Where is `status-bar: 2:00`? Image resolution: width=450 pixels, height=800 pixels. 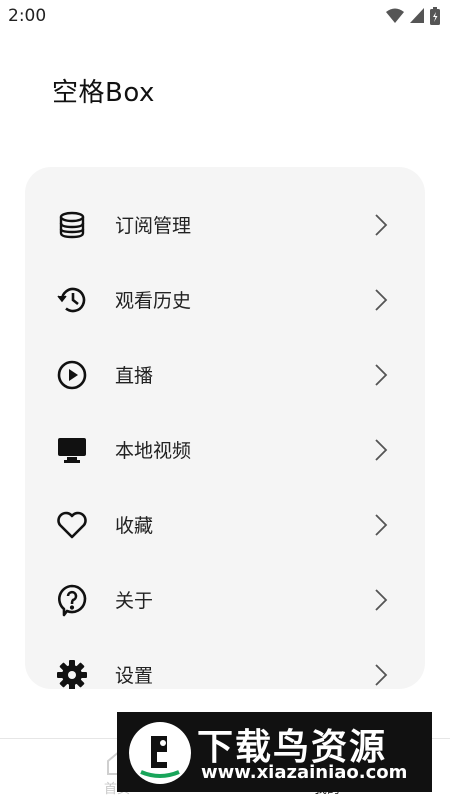
status-bar: 2:00 is located at coordinates (225, 16).